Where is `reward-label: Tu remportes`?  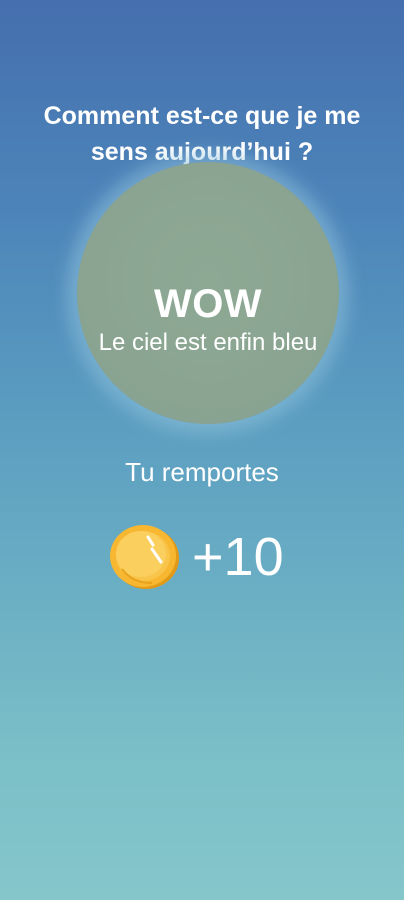 reward-label: Tu remportes is located at coordinates (202, 472).